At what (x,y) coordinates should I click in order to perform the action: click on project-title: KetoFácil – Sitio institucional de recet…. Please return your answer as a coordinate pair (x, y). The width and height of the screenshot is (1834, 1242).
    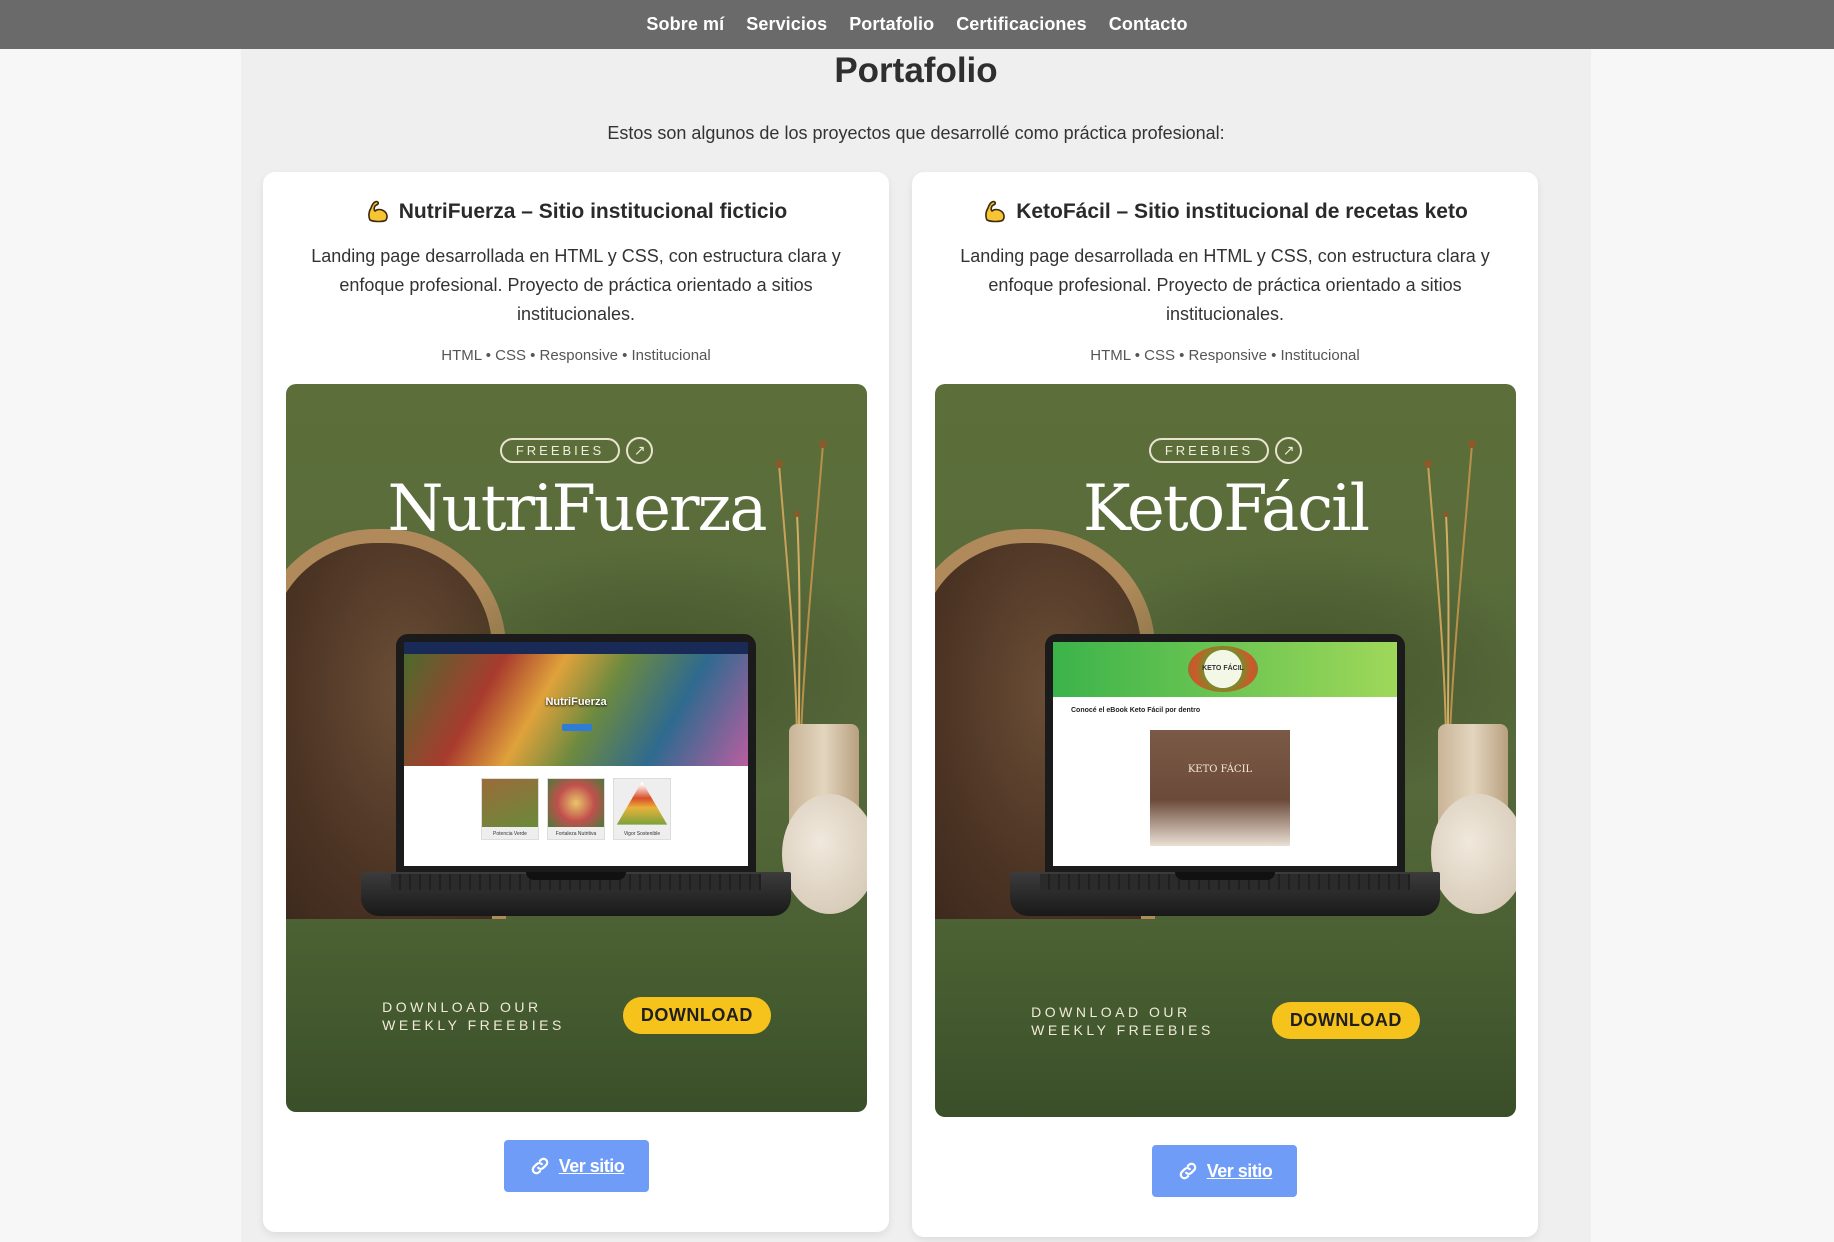
    Looking at the image, I should click on (1225, 212).